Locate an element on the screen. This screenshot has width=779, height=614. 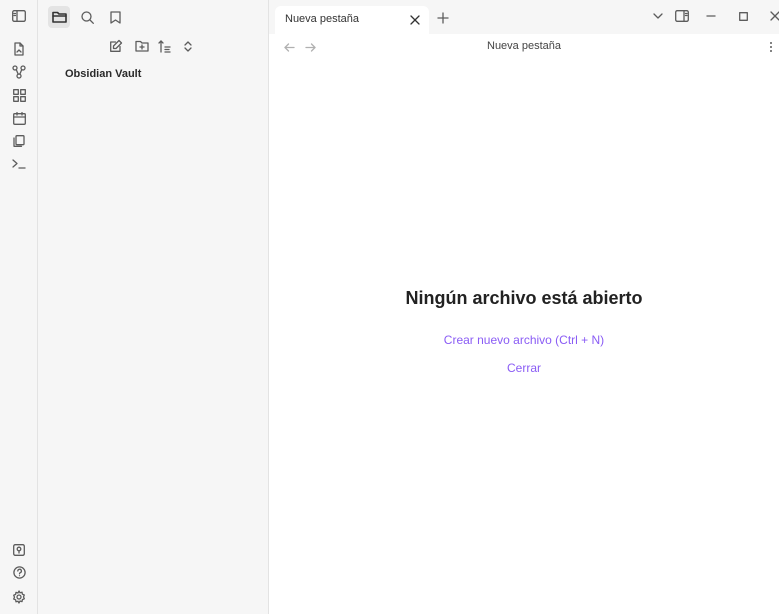
graph-view-icon is located at coordinates (19, 72).